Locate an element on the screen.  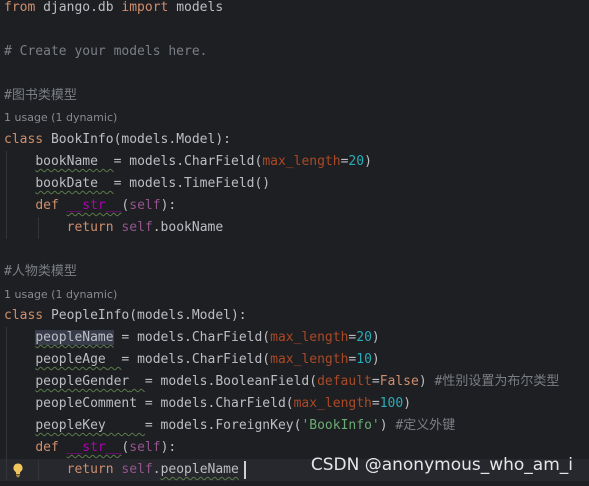
lightbulb-icon is located at coordinates (18, 470).